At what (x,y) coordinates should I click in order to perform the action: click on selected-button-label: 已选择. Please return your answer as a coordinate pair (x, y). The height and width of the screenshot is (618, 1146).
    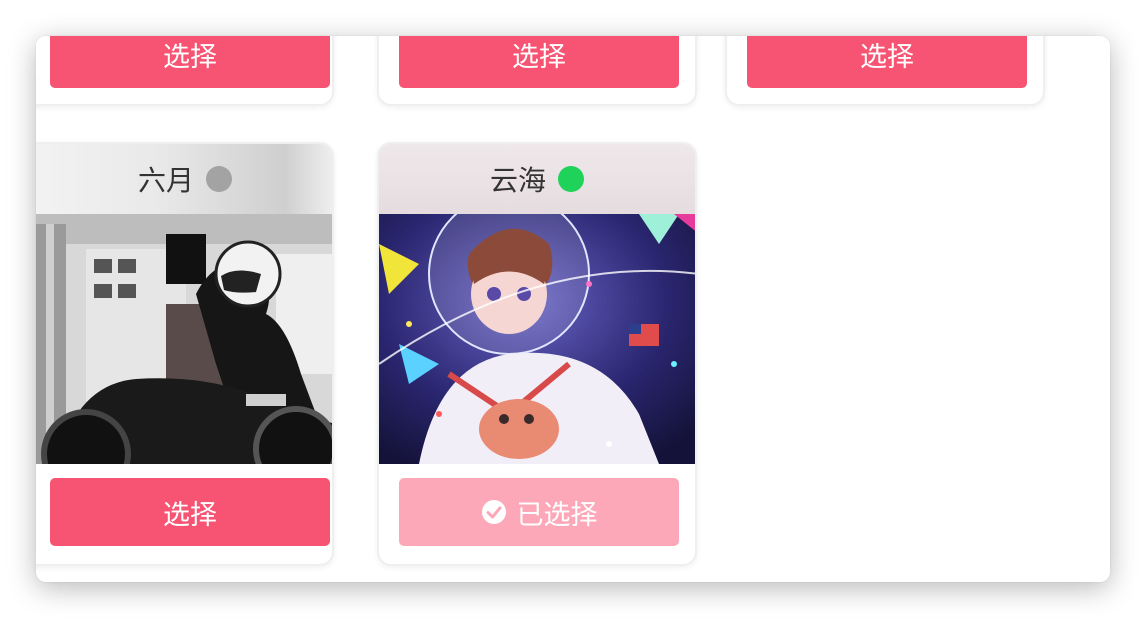
    Looking at the image, I should click on (557, 515).